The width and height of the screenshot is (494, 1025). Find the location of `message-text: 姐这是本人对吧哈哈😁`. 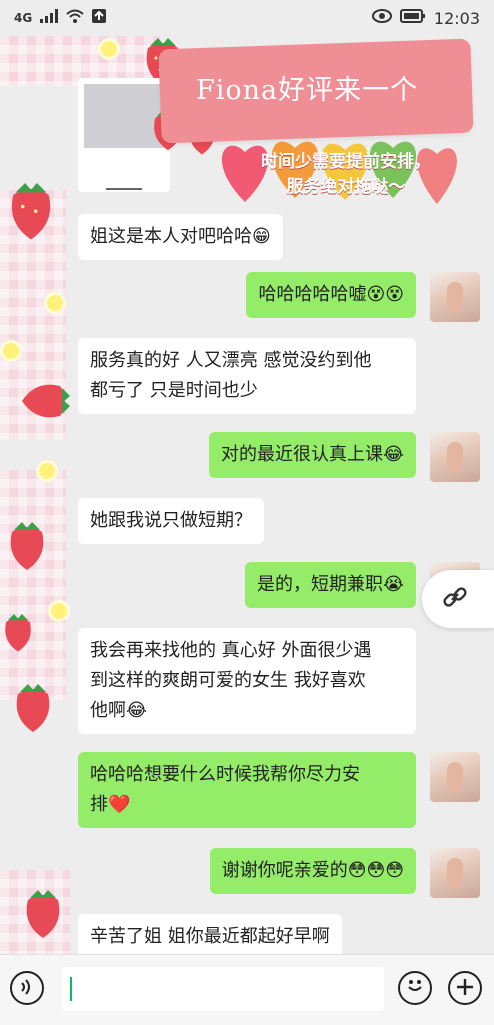

message-text: 姐这是本人对吧哈哈😁 is located at coordinates (180, 236).